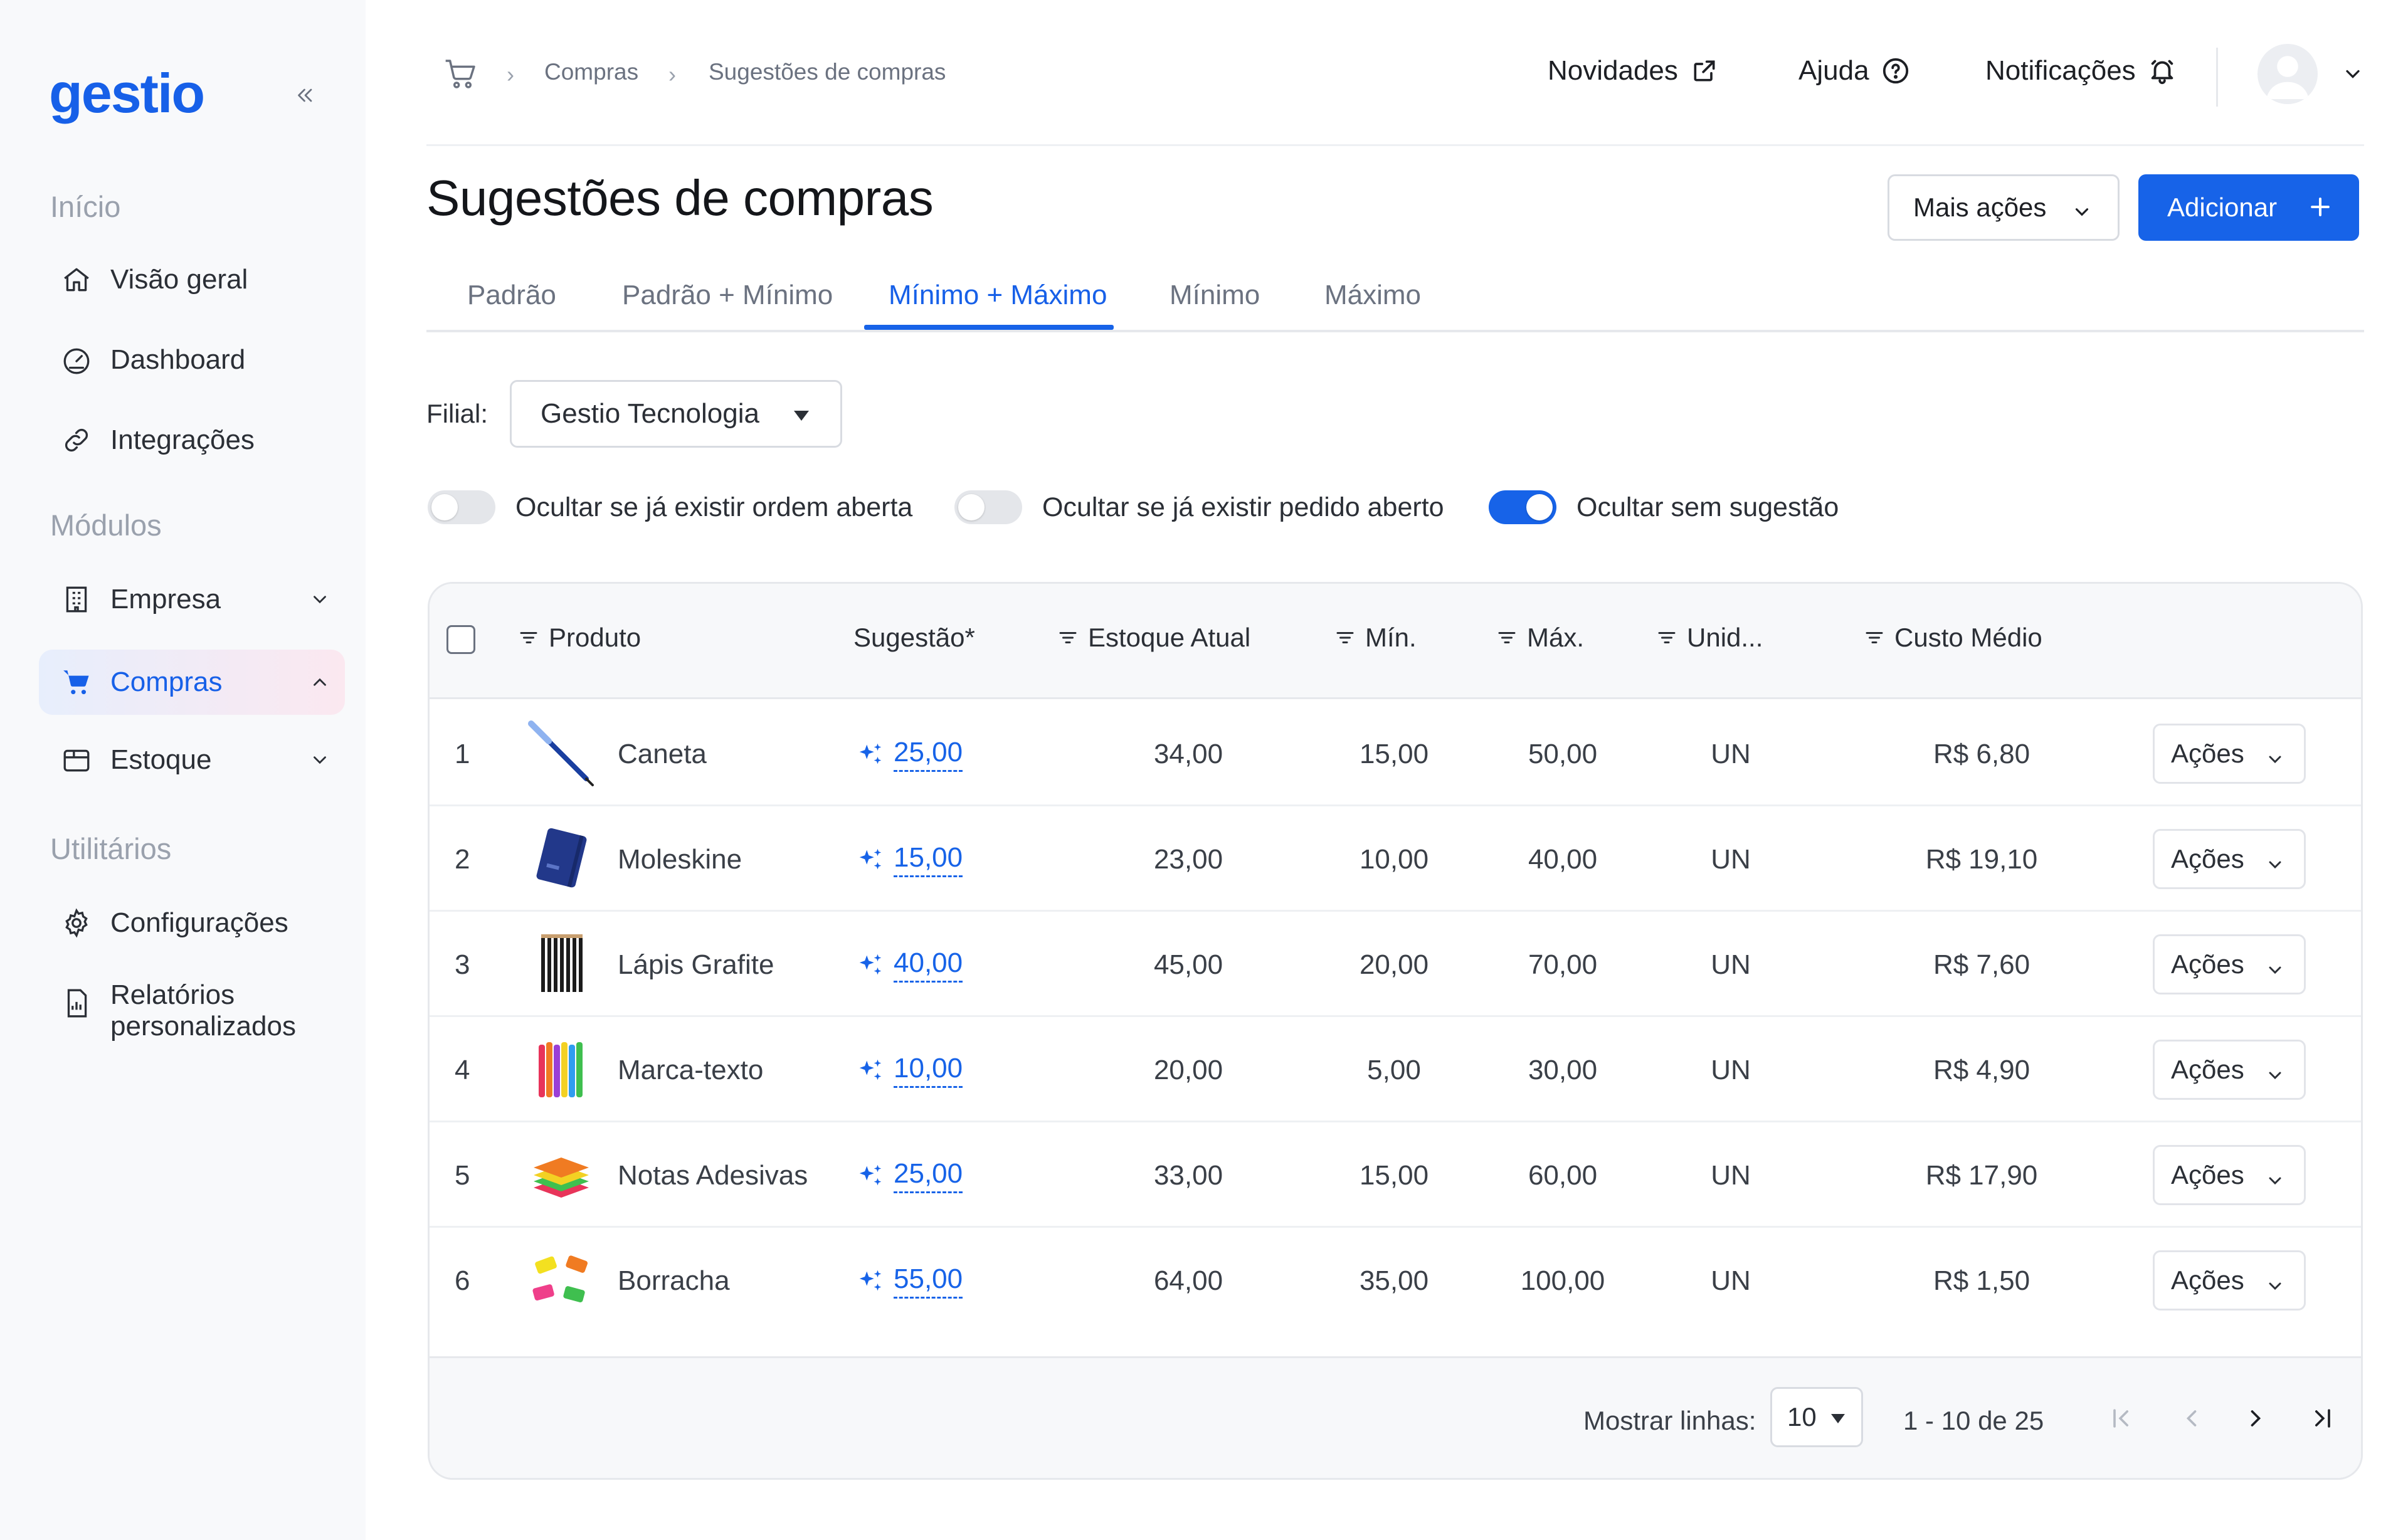 The height and width of the screenshot is (1540, 2408). I want to click on toggle-sem-sugestao: Ocultar sem sugestão, so click(1664, 507).